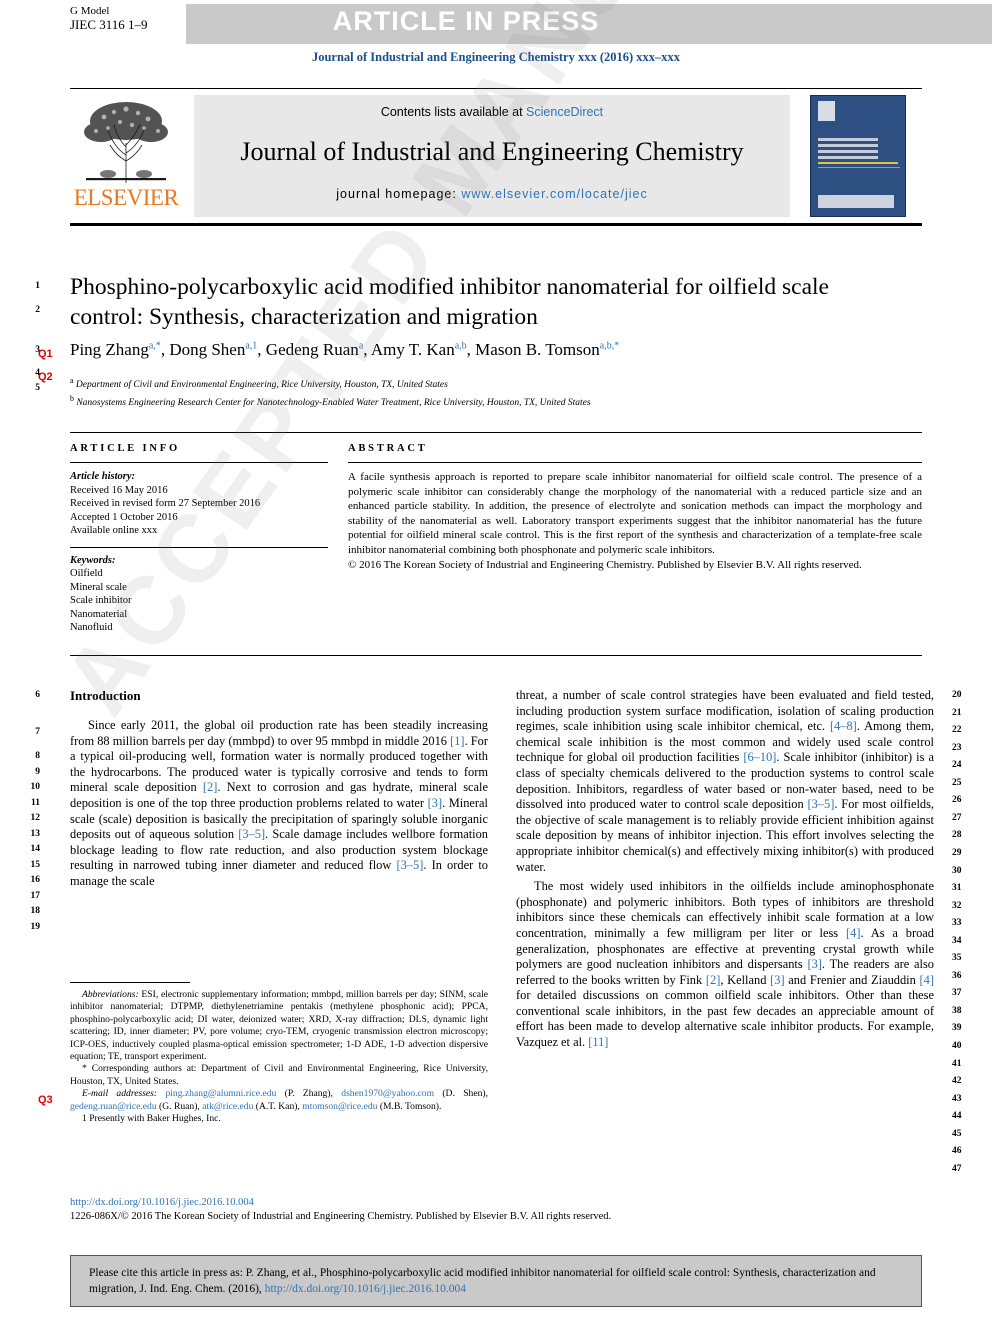 The width and height of the screenshot is (992, 1323). Describe the element at coordinates (304, 1094) in the screenshot. I see `email-owner: (P. Zhang),` at that location.